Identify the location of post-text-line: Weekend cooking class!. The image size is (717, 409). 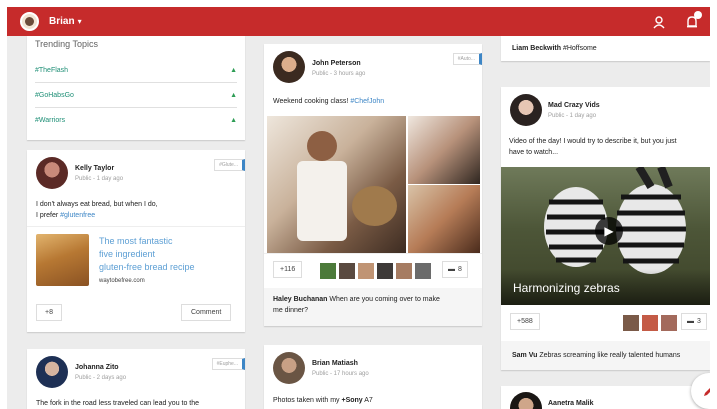
(312, 101).